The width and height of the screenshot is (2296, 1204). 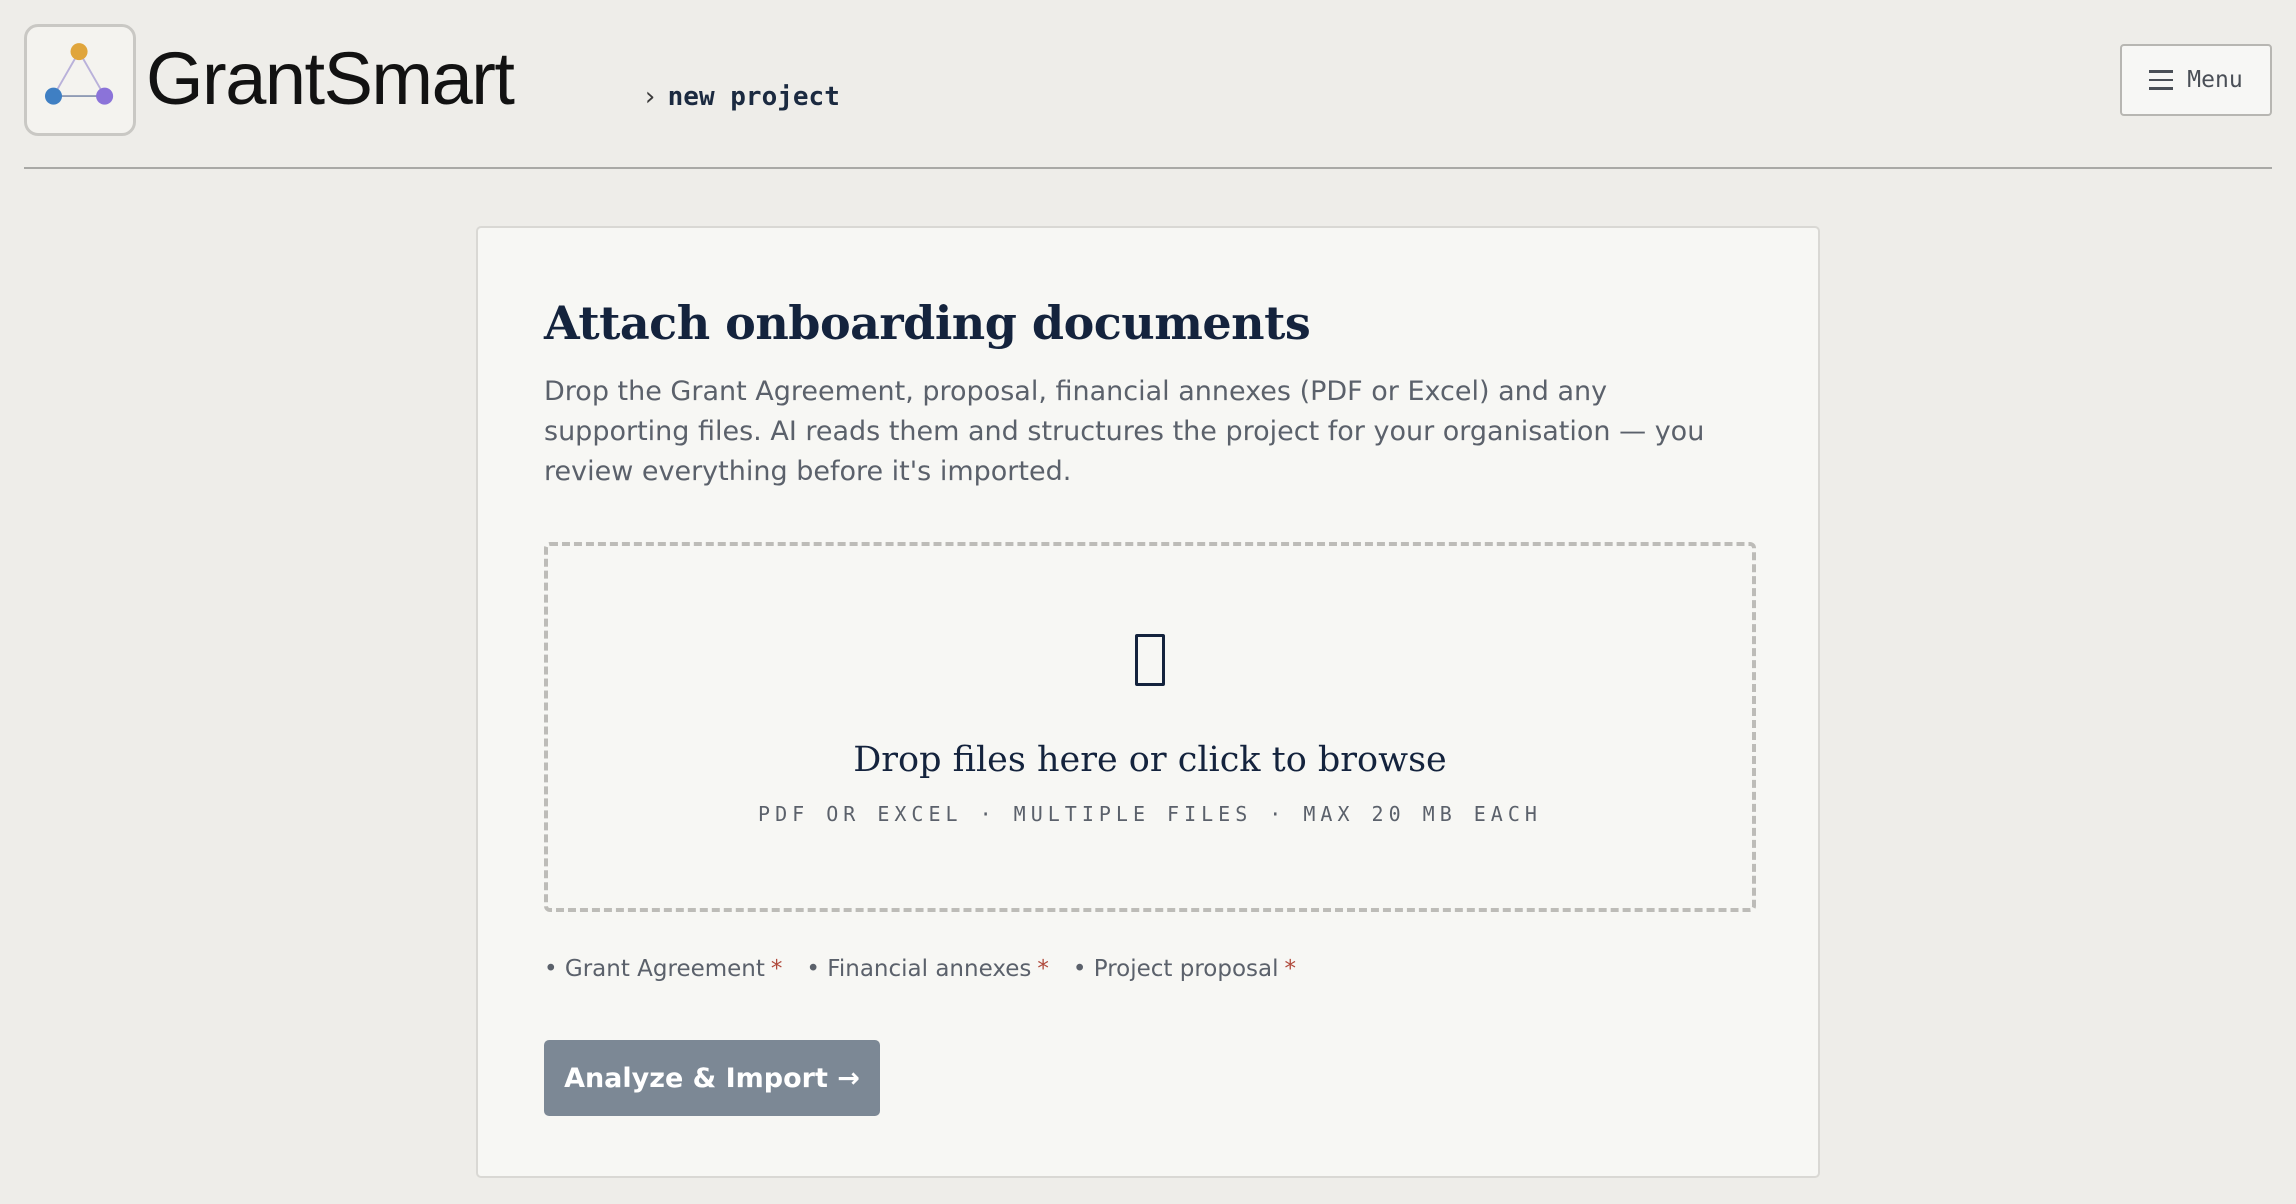 I want to click on breadcrumb: › new project, so click(x=741, y=97).